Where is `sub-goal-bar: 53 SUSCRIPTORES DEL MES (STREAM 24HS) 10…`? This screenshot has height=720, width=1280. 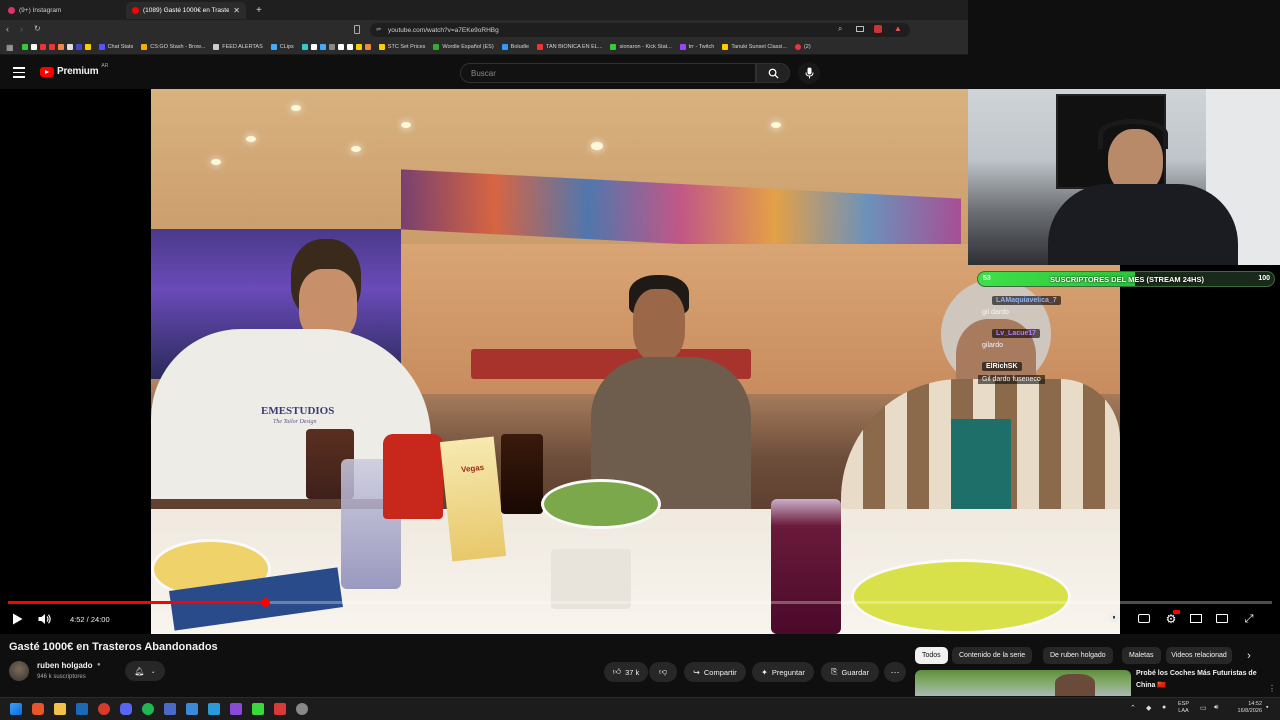
sub-goal-bar: 53 SUSCRIPTORES DEL MES (STREAM 24HS) 10… is located at coordinates (1126, 279).